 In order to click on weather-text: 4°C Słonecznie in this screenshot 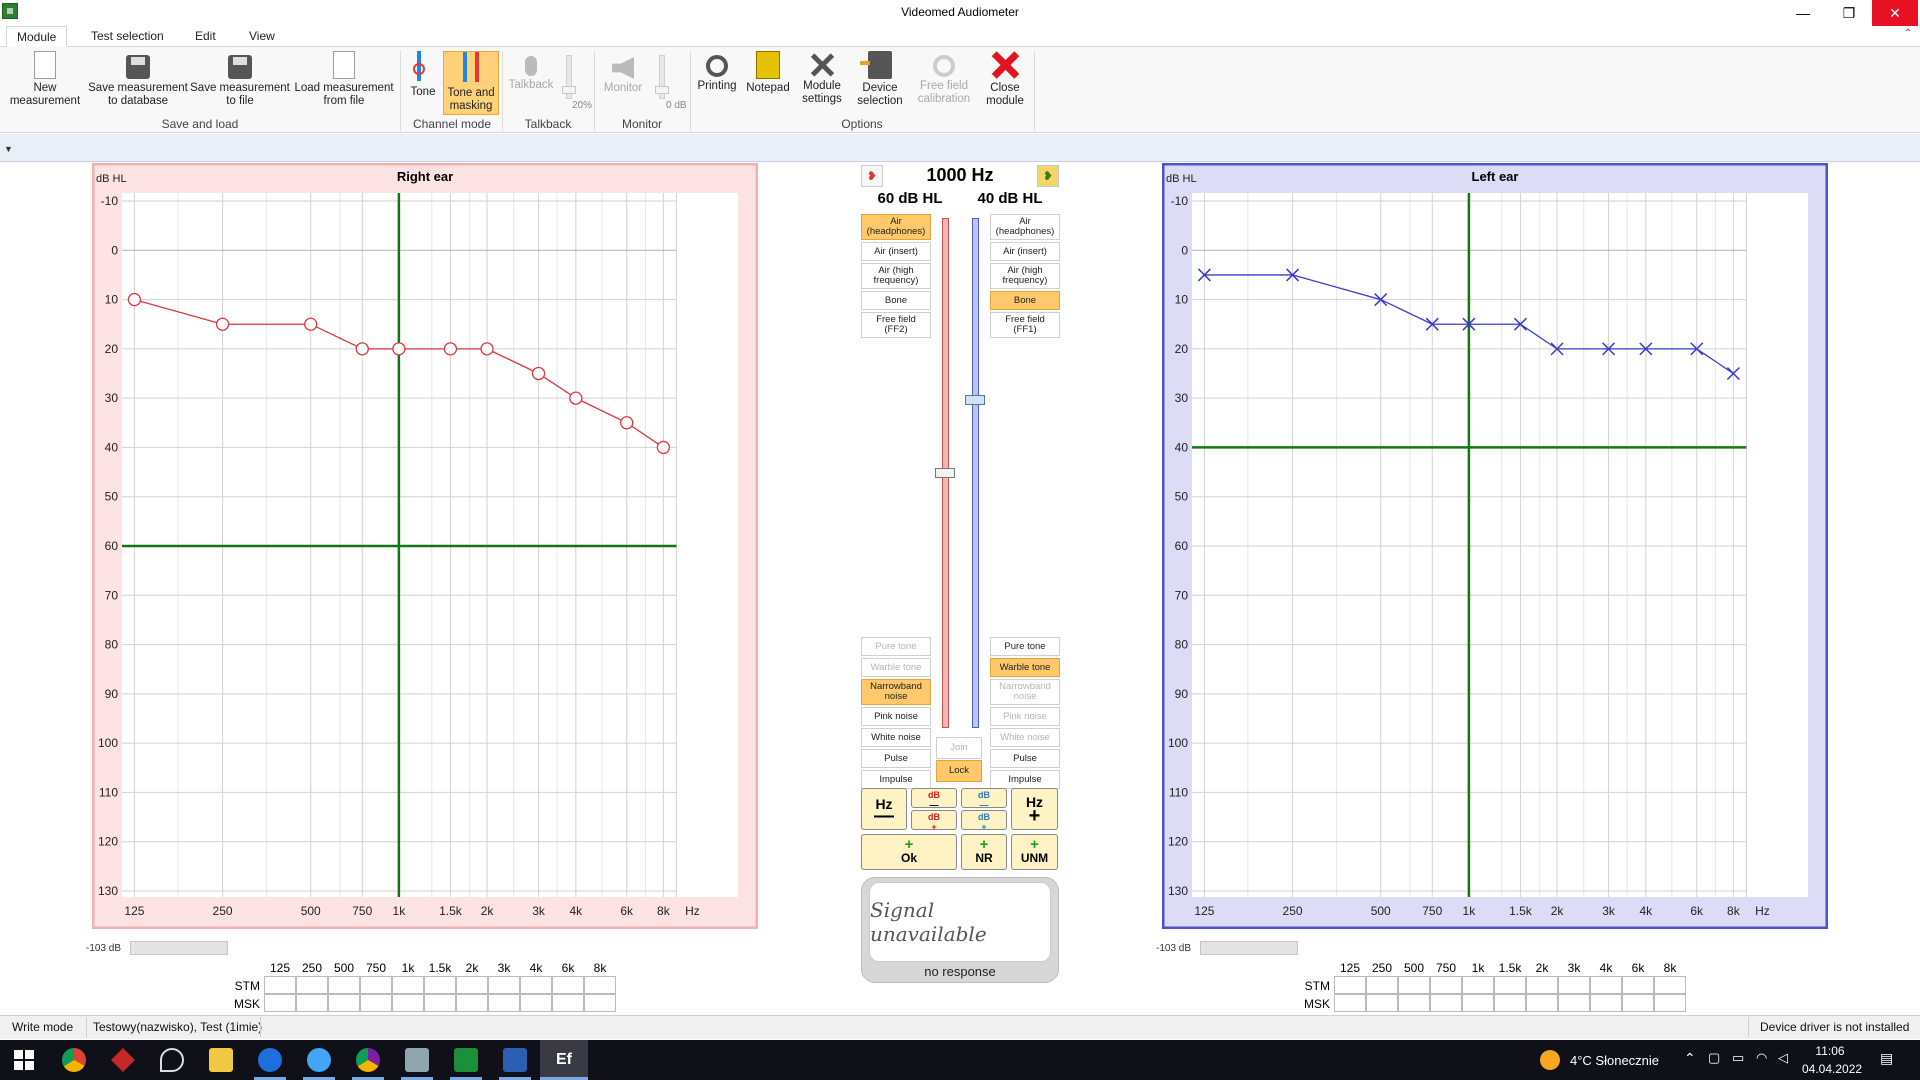, I will do `click(1614, 1060)`.